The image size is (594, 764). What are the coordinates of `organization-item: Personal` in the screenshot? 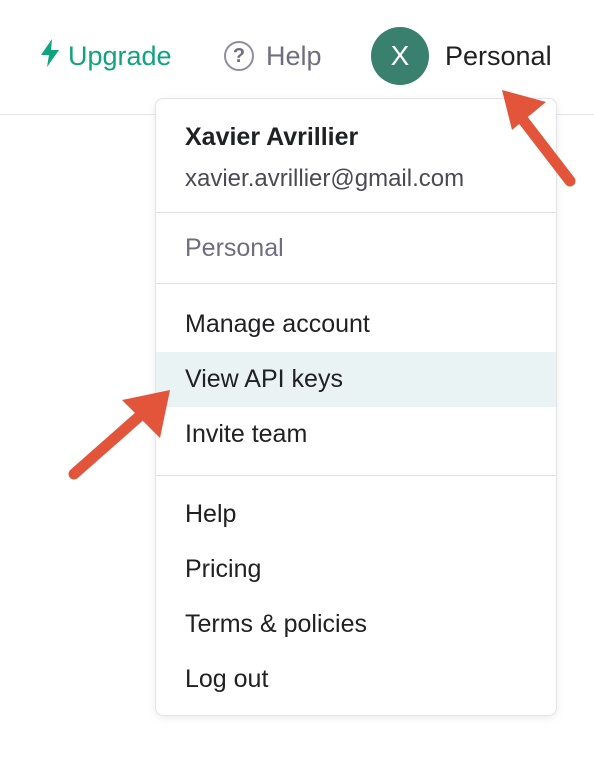 It's located at (356, 248).